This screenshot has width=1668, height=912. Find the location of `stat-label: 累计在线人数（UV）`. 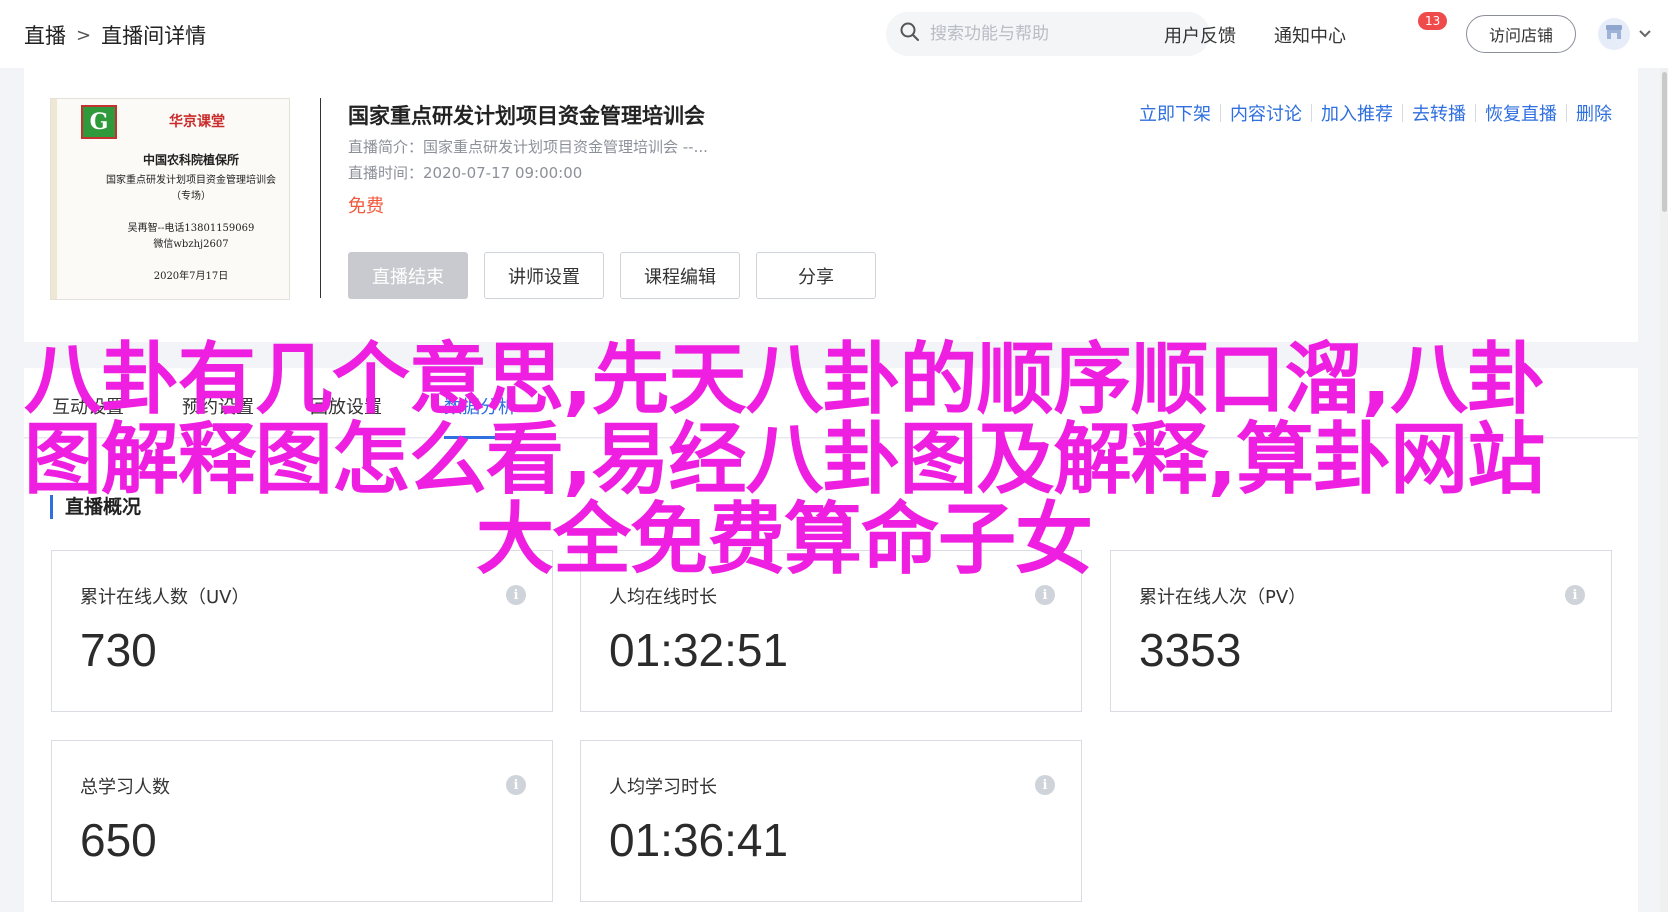

stat-label: 累计在线人数（UV） is located at coordinates (165, 597).